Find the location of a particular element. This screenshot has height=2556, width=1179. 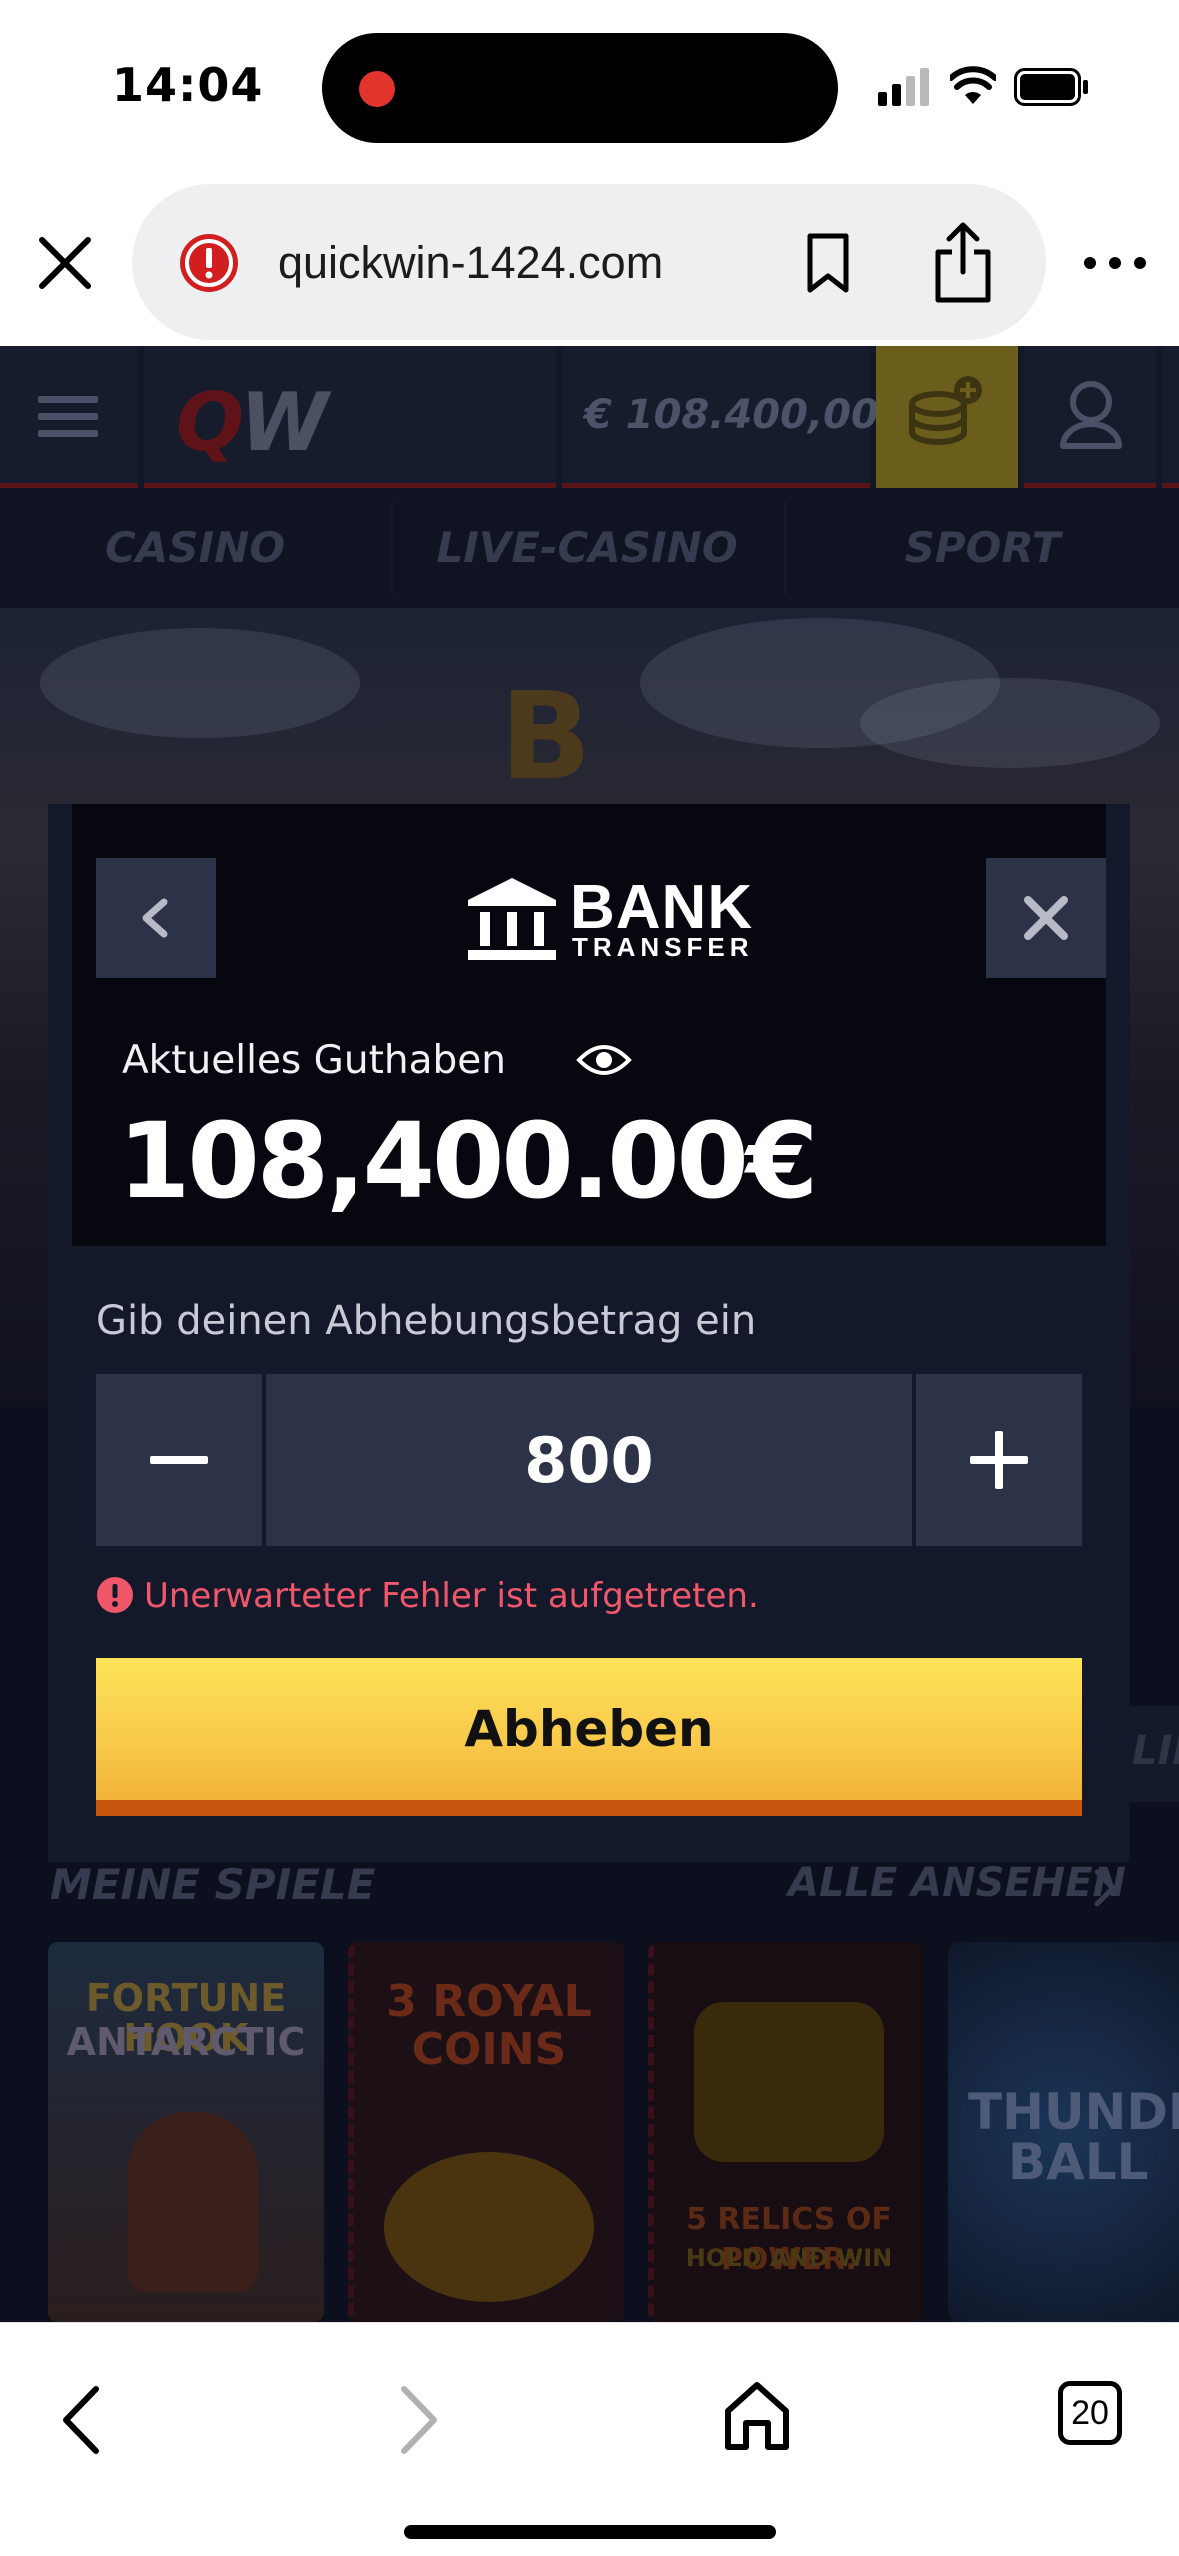

plus-icon is located at coordinates (999, 1460).